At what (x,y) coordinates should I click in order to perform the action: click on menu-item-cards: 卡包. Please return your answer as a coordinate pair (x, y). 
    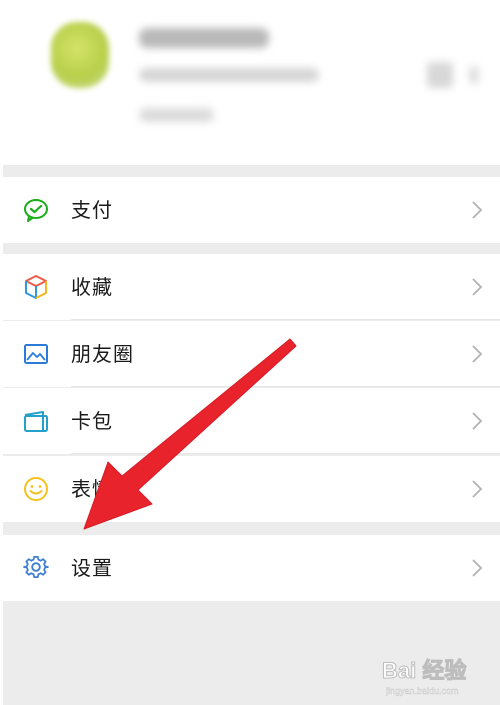
    Looking at the image, I should click on (251, 421).